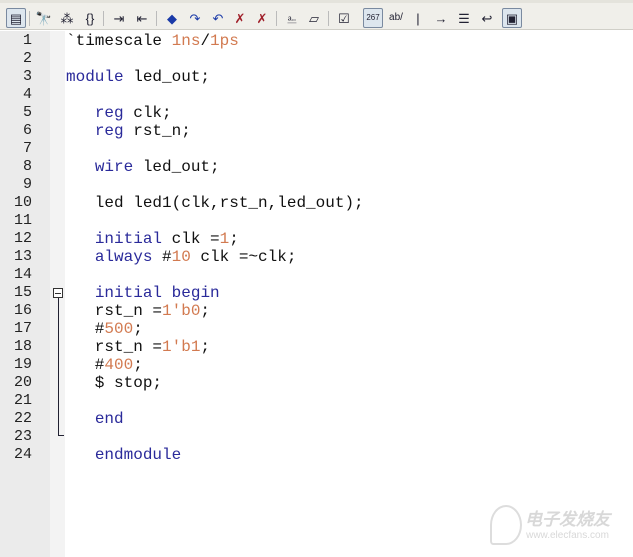 This screenshot has width=633, height=557. Describe the element at coordinates (114, 167) in the screenshot. I see `keyword-token: wire` at that location.